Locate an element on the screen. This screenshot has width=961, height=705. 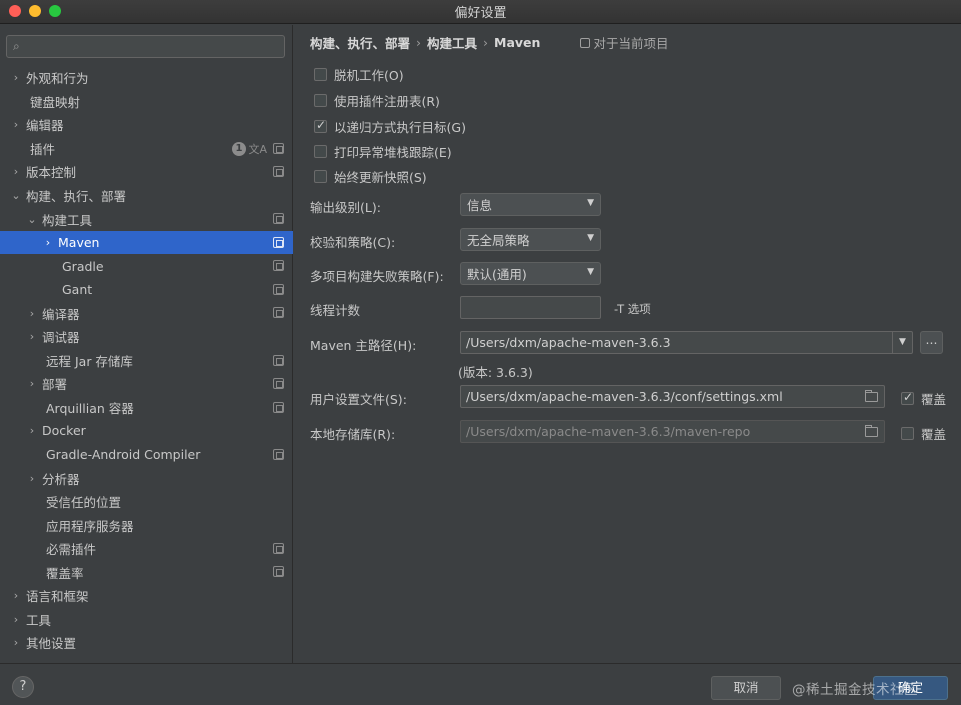
minimize-window-button is located at coordinates (35, 11).